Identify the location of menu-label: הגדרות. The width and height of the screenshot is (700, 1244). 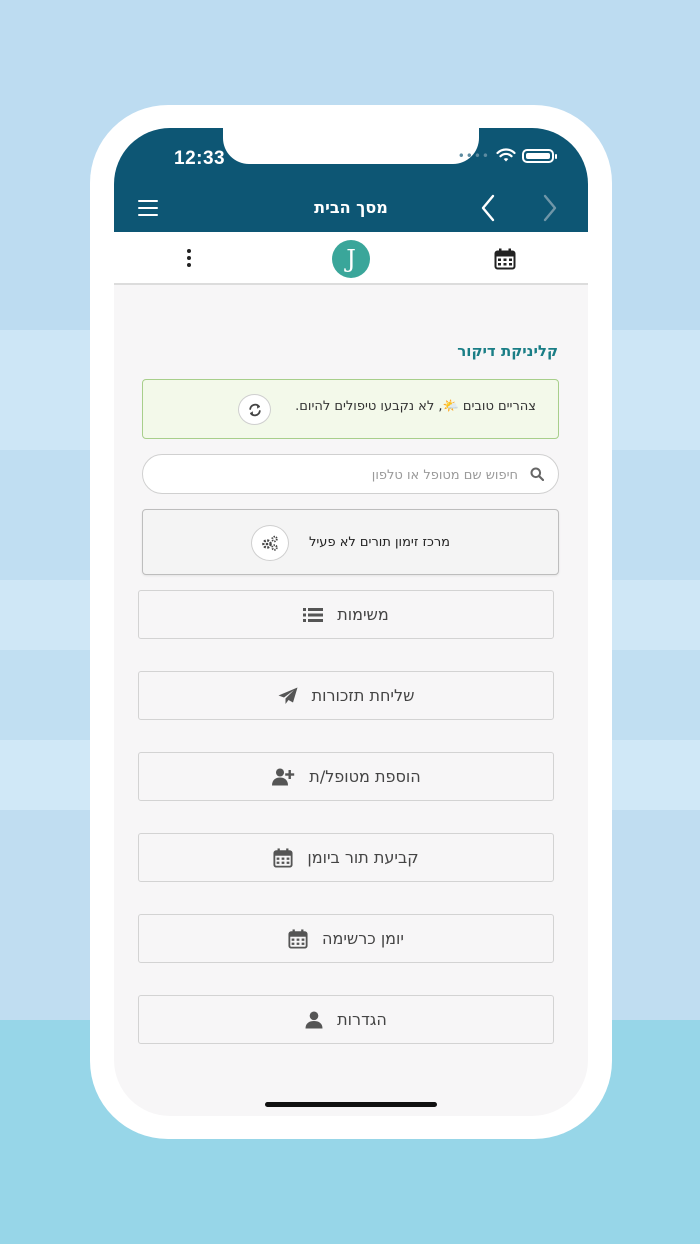
(362, 1019).